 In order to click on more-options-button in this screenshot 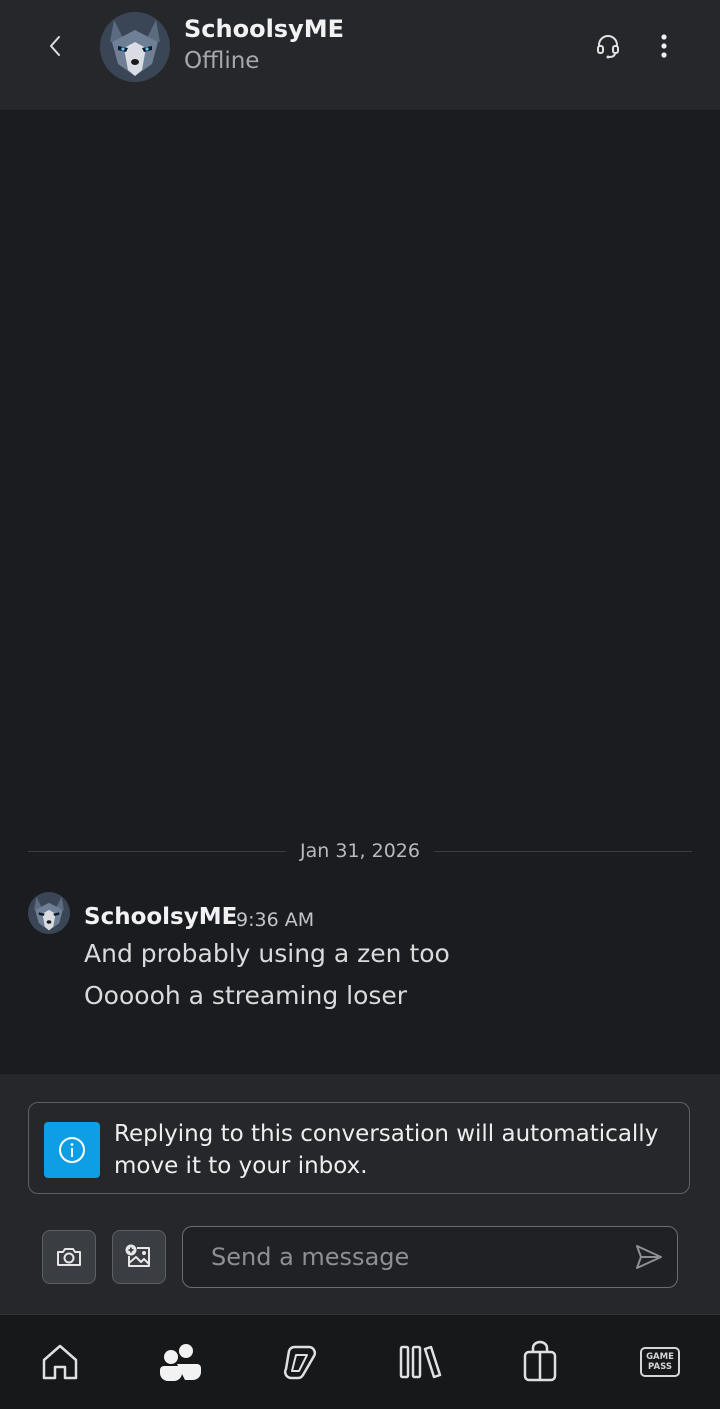, I will do `click(664, 46)`.